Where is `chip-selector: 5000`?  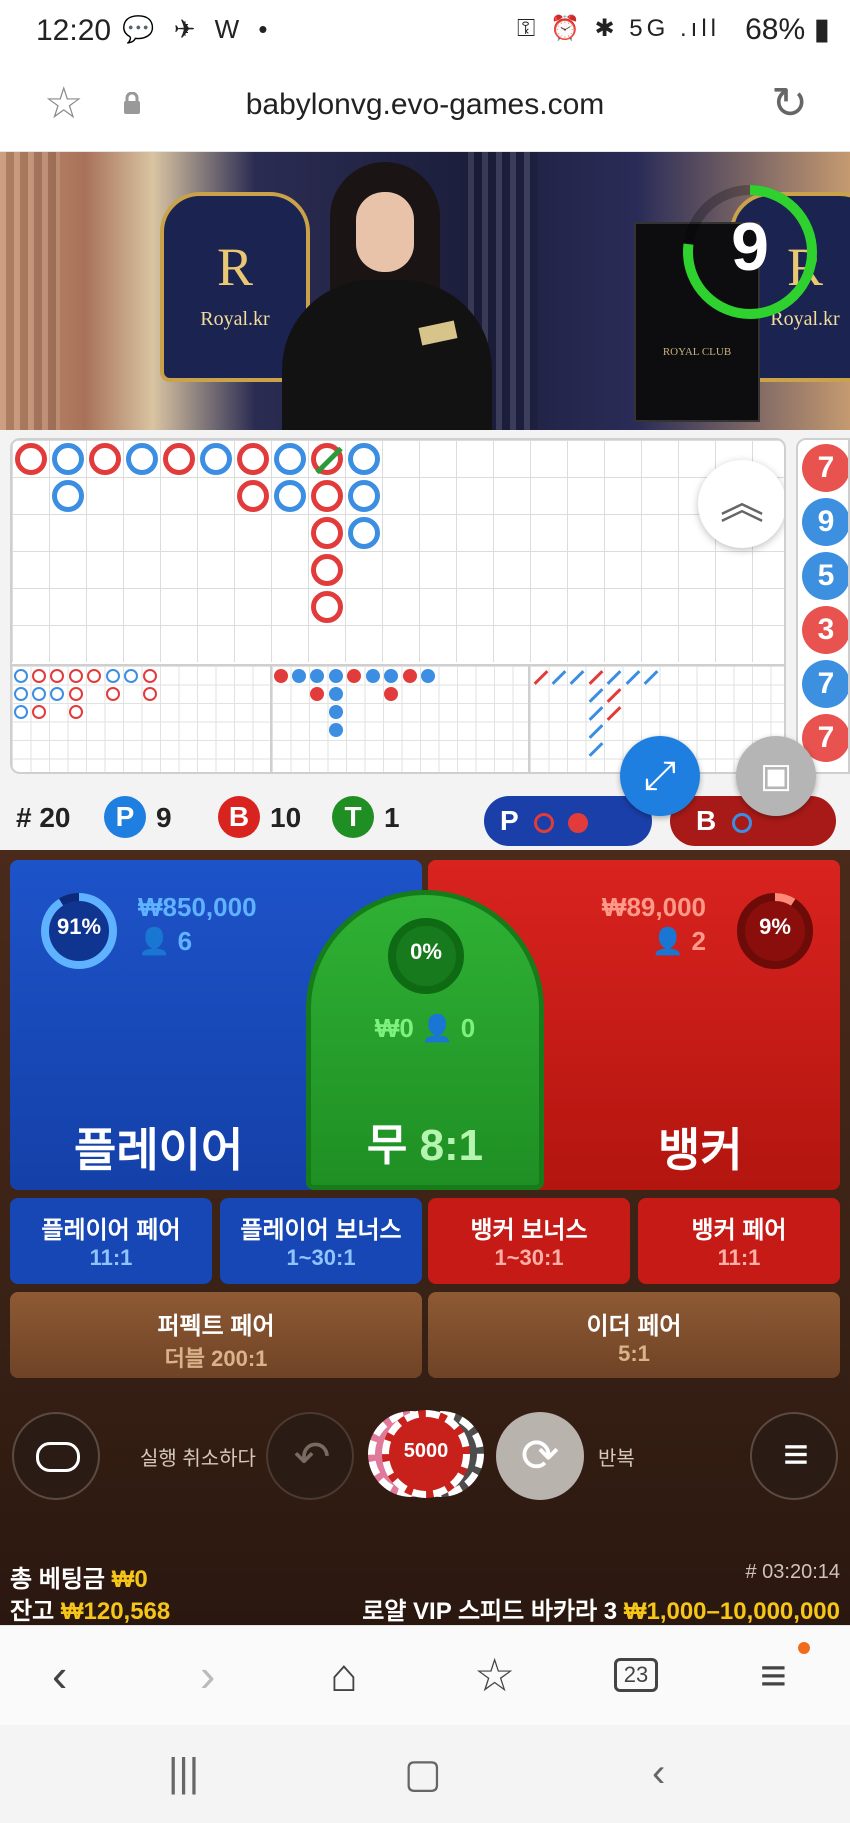 chip-selector: 5000 is located at coordinates (426, 1454).